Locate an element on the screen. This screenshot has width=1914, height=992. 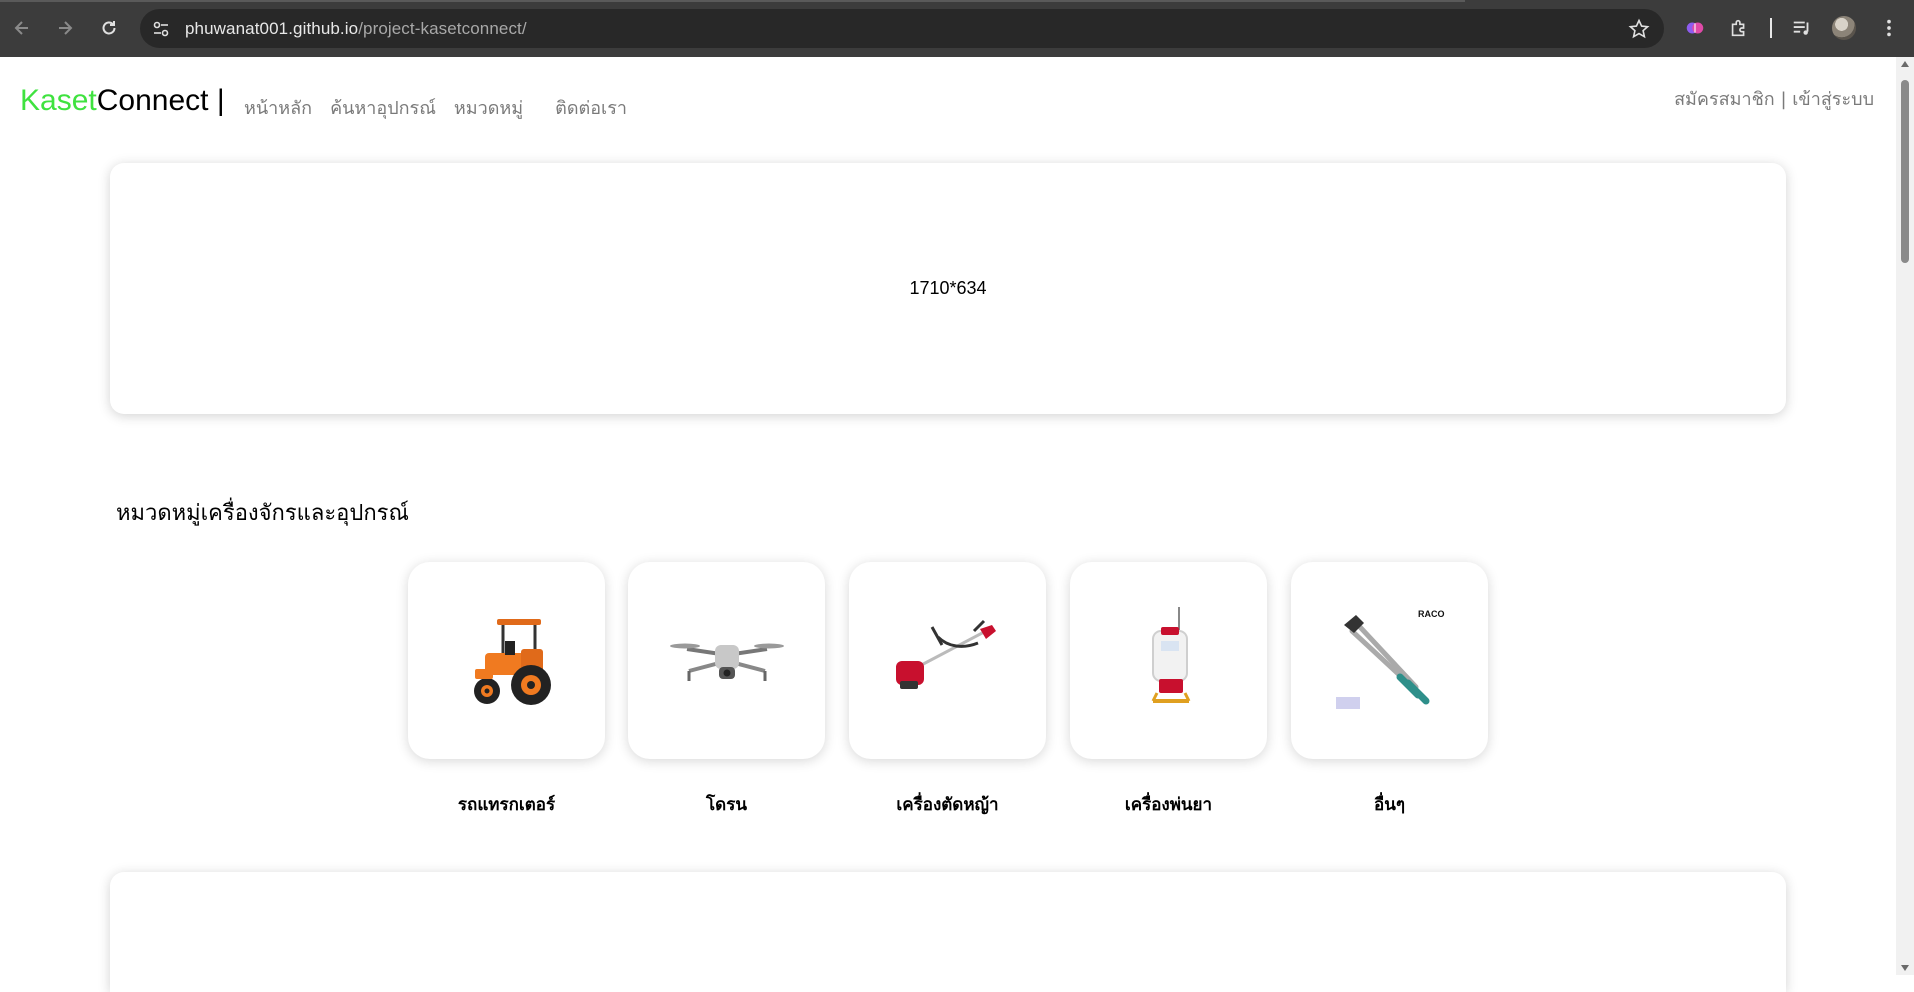
category-card-tractor is located at coordinates (506, 660).